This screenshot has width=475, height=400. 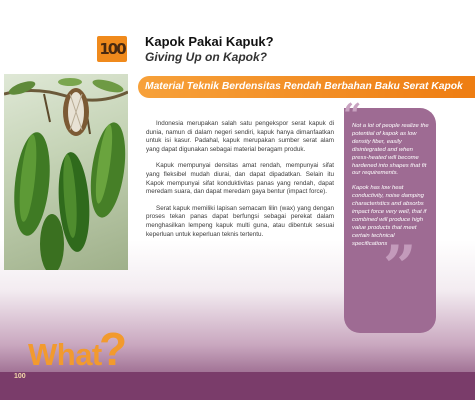 I want to click on kapok-pods-photo, so click(x=66, y=172).